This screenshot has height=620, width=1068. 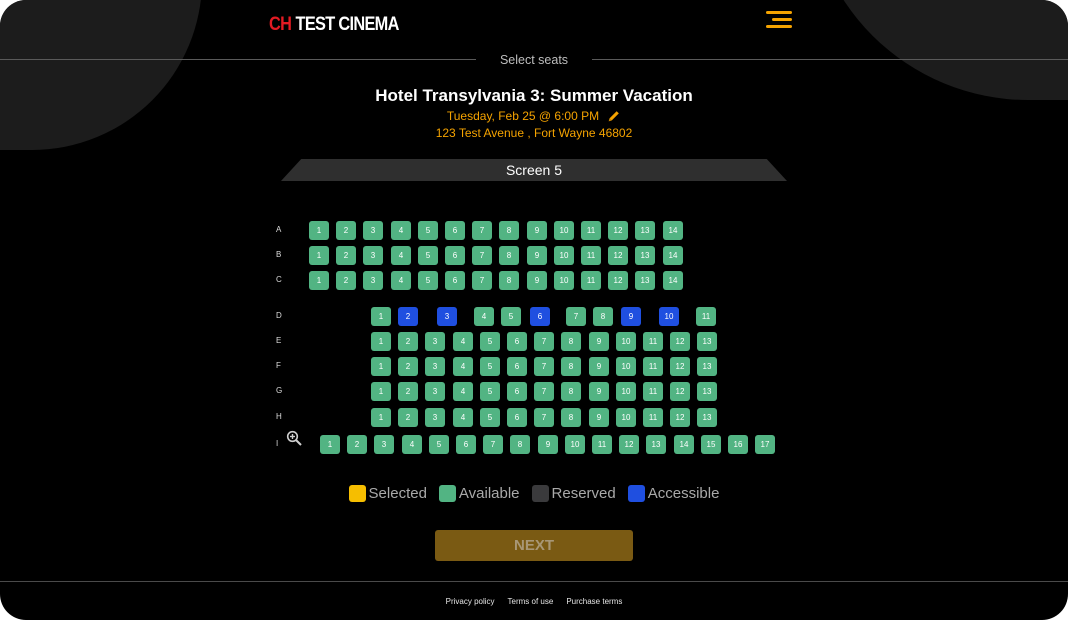 What do you see at coordinates (534, 545) in the screenshot?
I see `next-button: NEXT` at bounding box center [534, 545].